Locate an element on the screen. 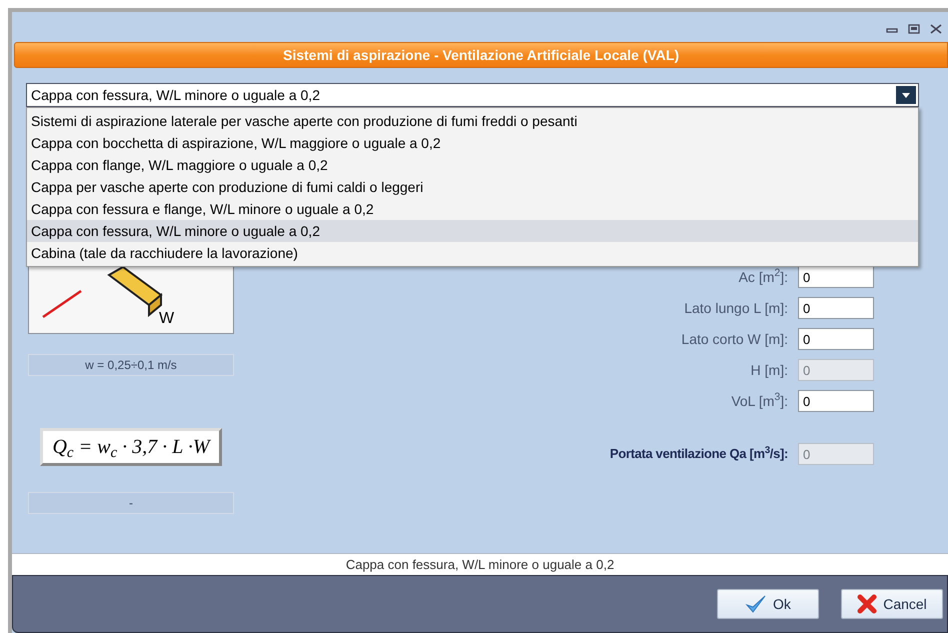 The image size is (948, 633). status-bar: Cappa con fessura, W/L minore o uguale a 0,2 is located at coordinates (480, 564).